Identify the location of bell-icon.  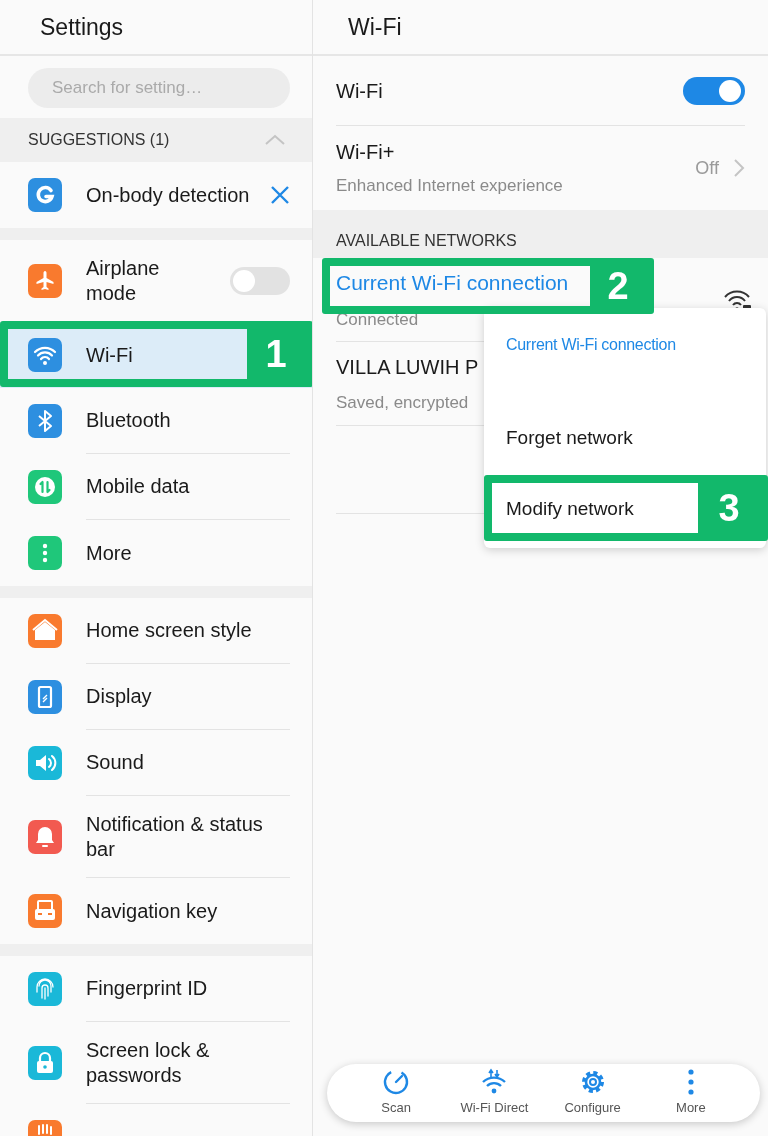
(45, 837).